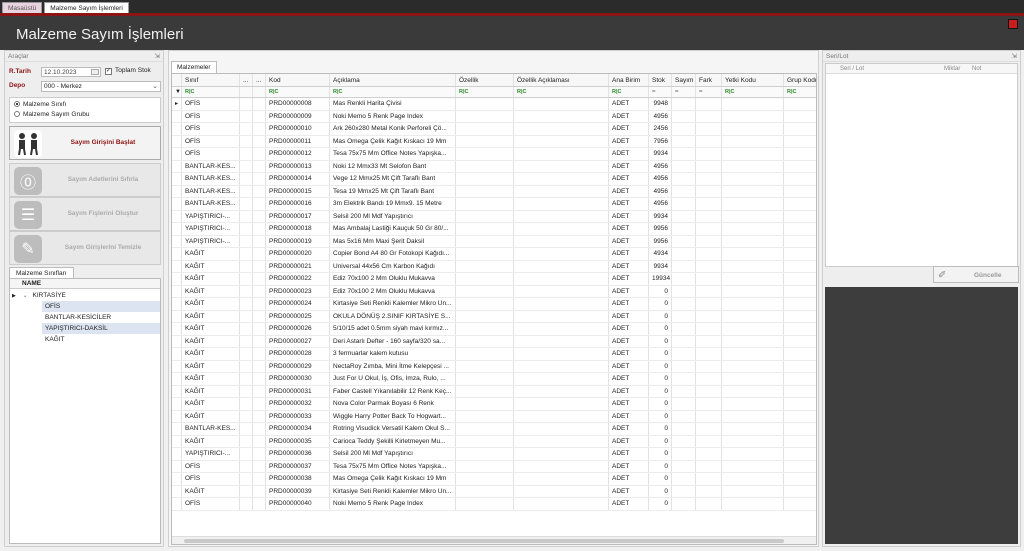  What do you see at coordinates (660, 254) in the screenshot?
I see `stock-cell: 4934` at bounding box center [660, 254].